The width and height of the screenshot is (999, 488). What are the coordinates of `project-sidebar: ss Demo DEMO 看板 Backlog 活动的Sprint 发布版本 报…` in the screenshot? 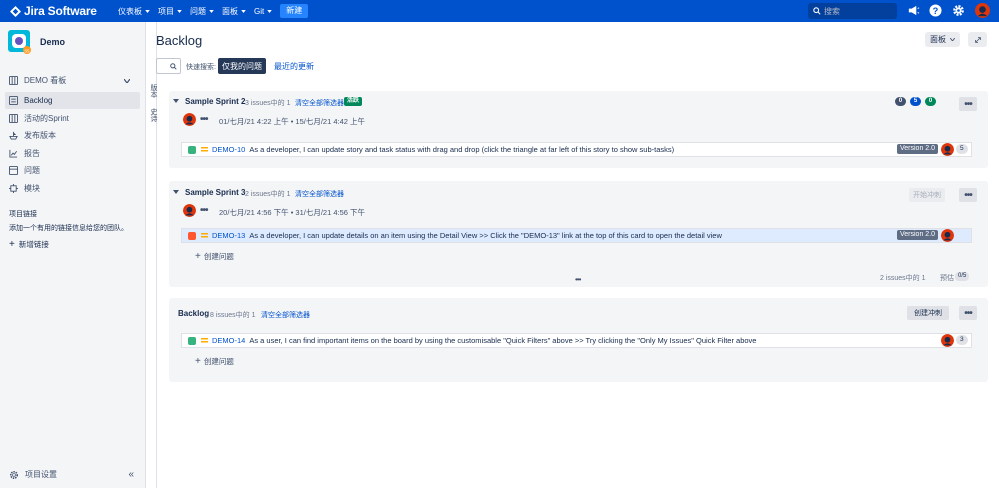 It's located at (73, 255).